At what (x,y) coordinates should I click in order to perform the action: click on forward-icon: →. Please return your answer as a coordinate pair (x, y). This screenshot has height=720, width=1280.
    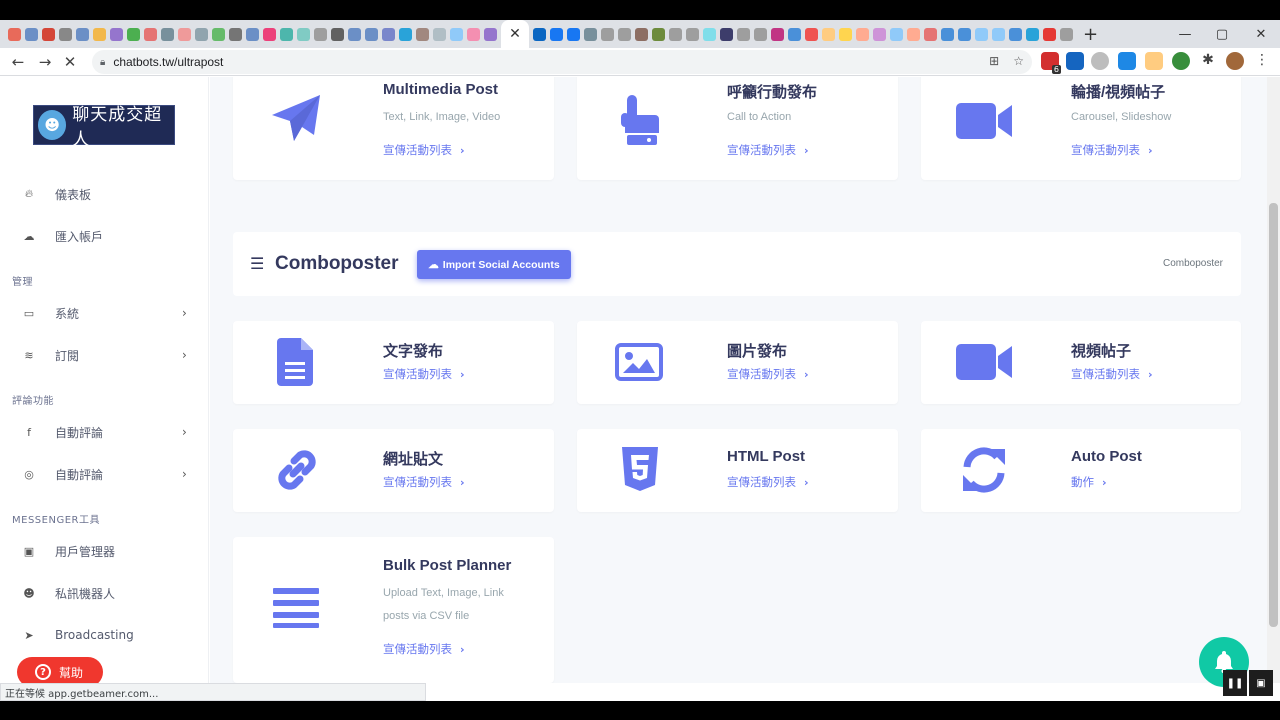
    Looking at the image, I should click on (45, 62).